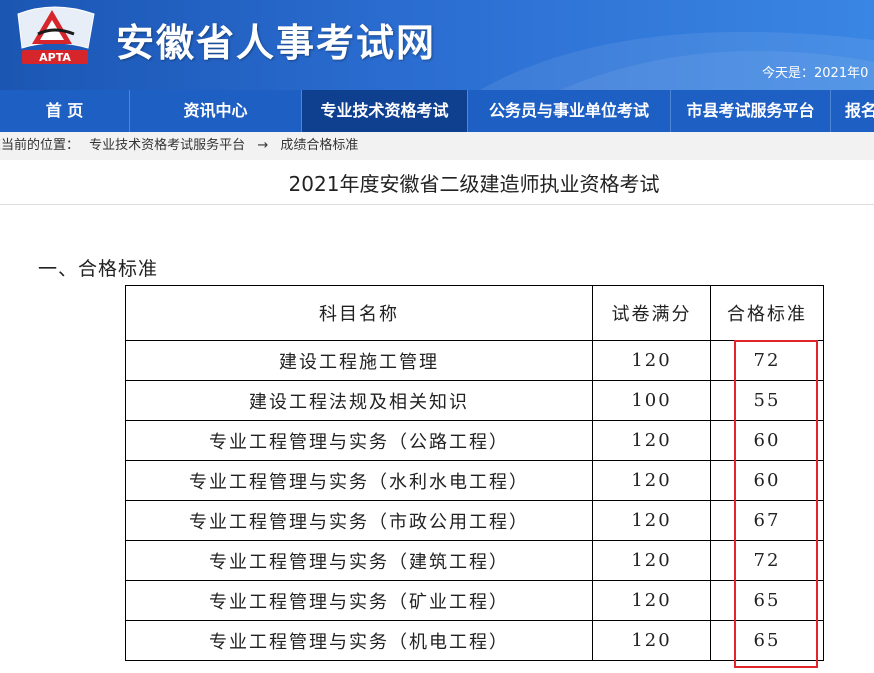 The image size is (874, 673). Describe the element at coordinates (767, 520) in the screenshot. I see `cell-pass-score: 67` at that location.